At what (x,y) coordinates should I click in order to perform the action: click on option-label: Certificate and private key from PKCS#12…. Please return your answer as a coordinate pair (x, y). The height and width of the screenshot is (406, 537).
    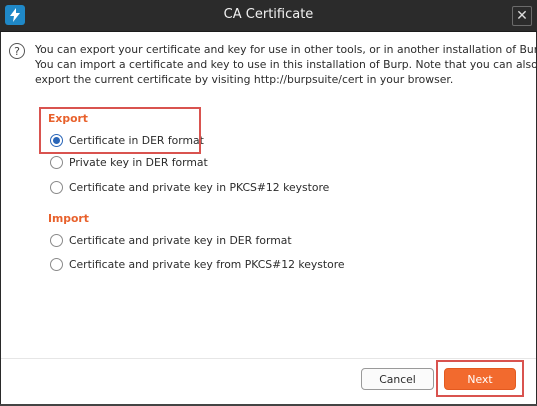
    Looking at the image, I should click on (207, 264).